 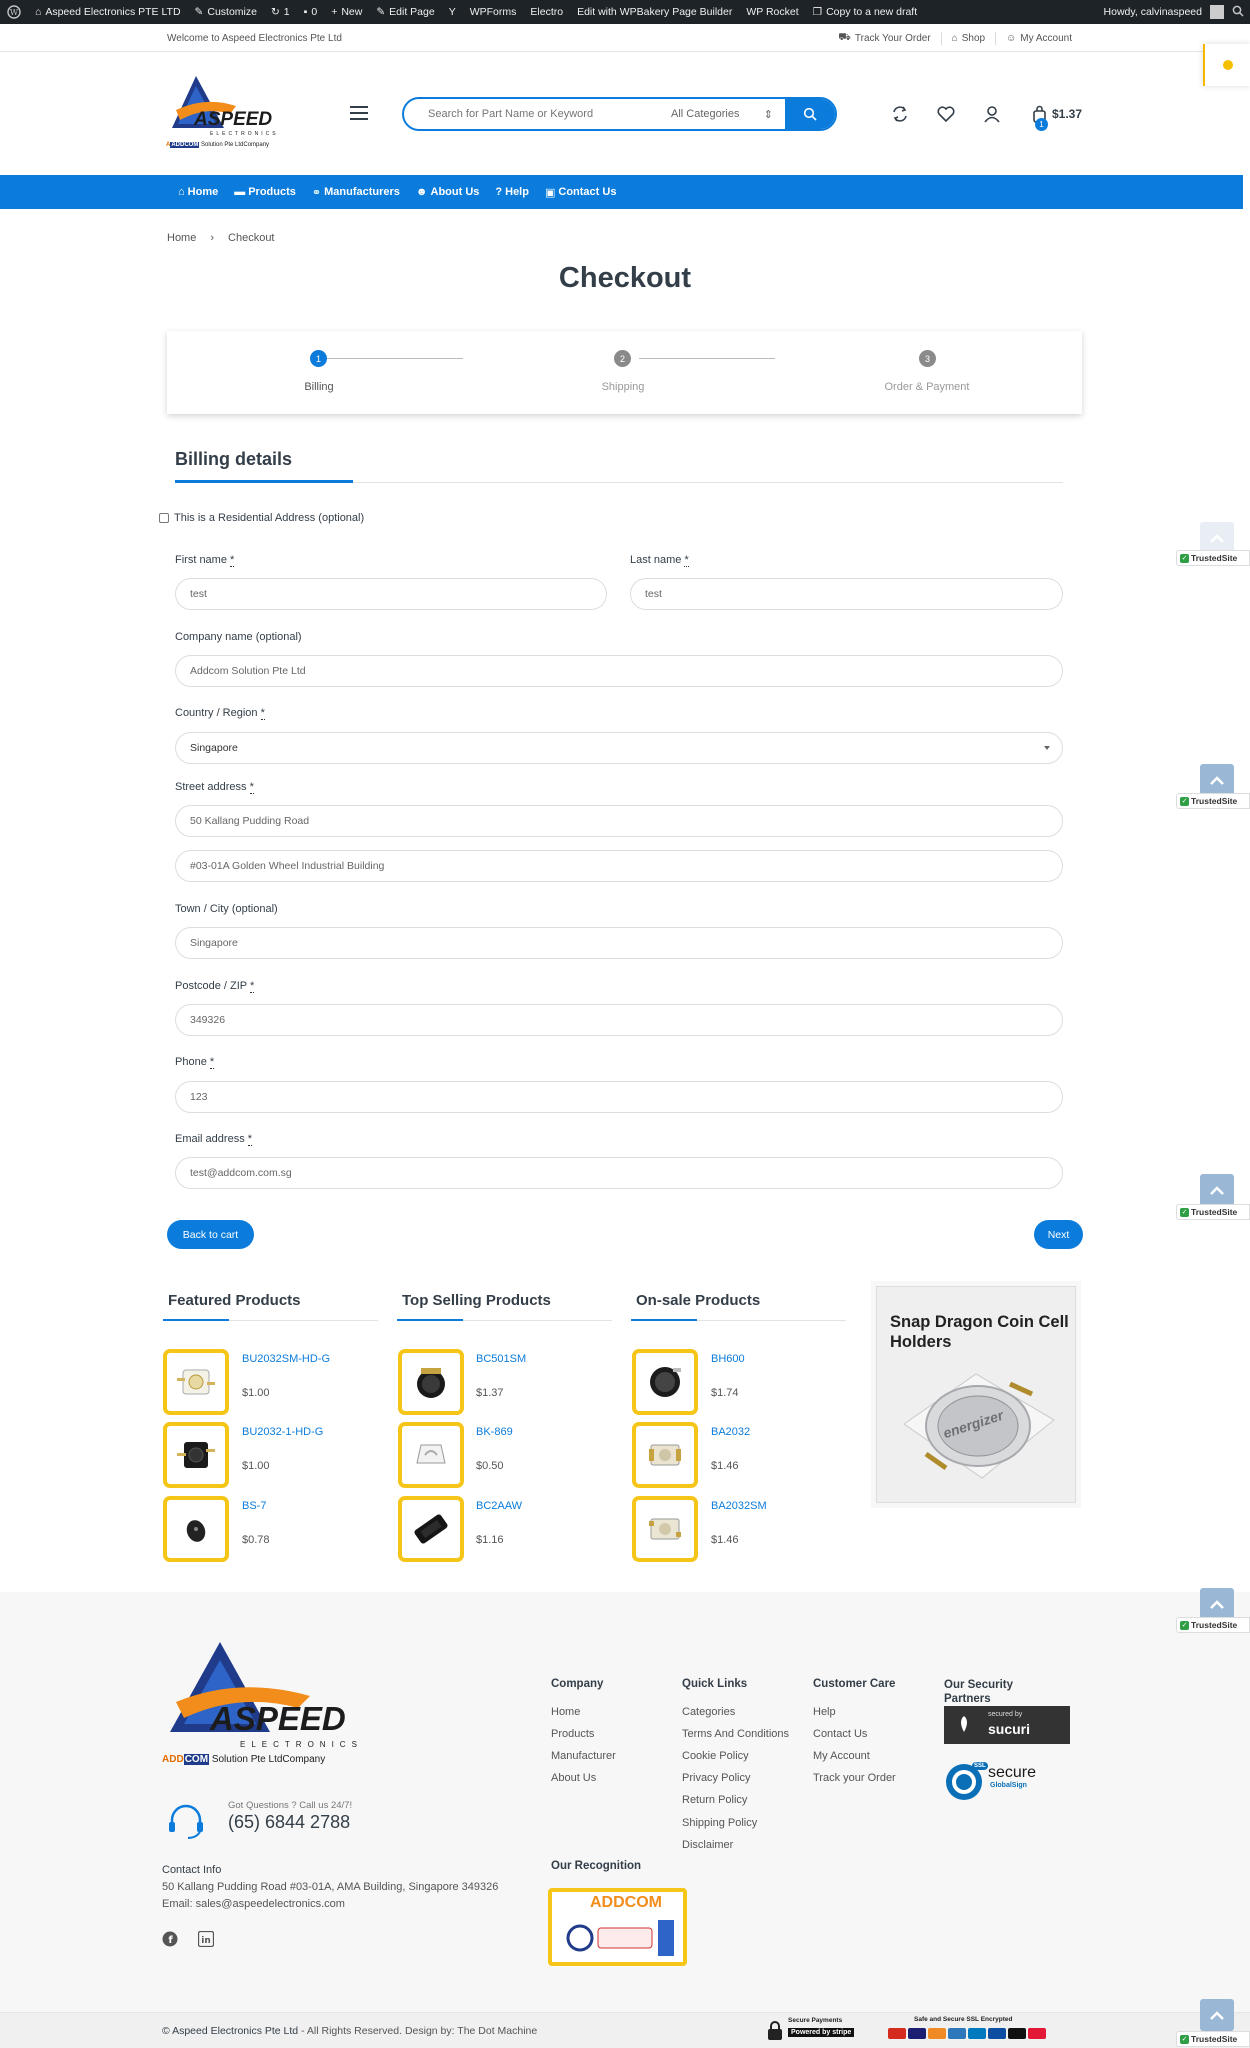 I want to click on step-3-dot: 3, so click(x=927, y=358).